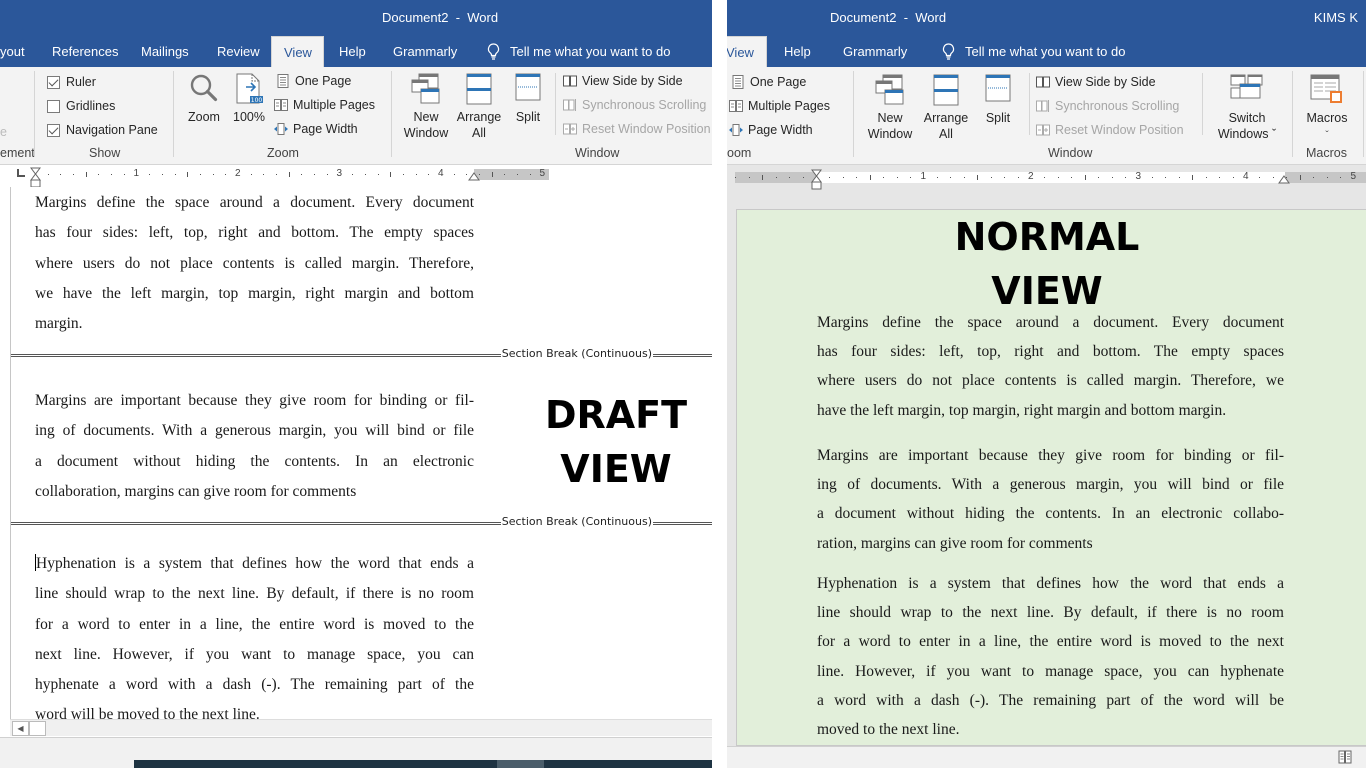 The image size is (1366, 768). What do you see at coordinates (1246, 86) in the screenshot?
I see `switch-windows-icon` at bounding box center [1246, 86].